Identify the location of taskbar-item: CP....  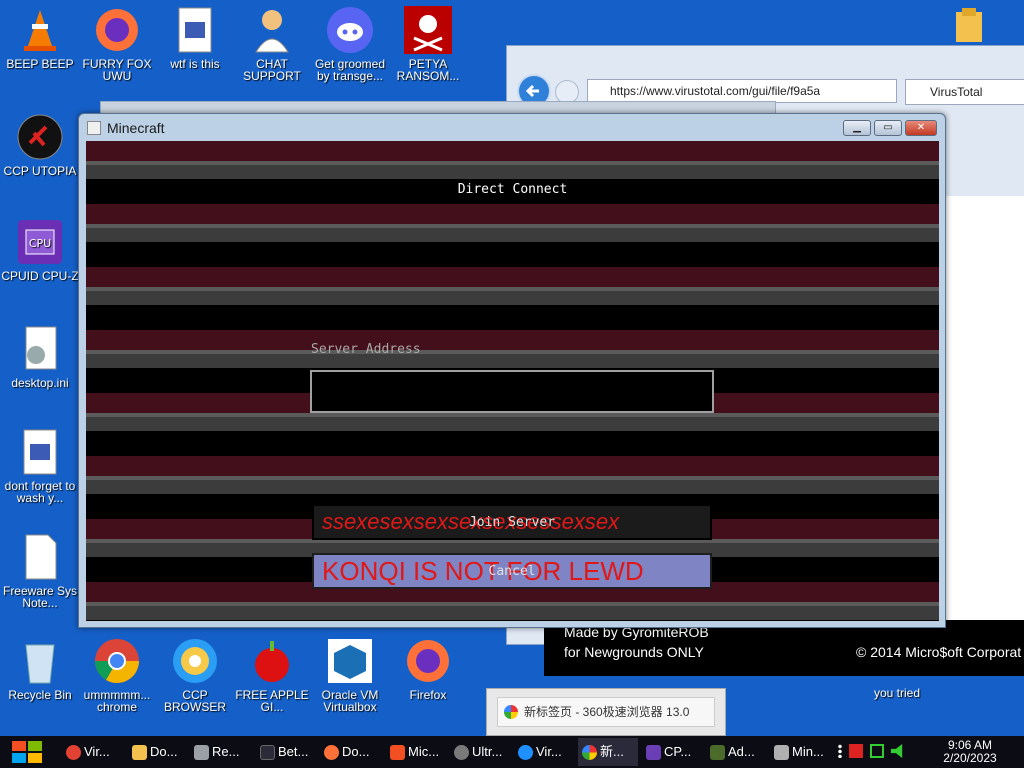
(672, 752).